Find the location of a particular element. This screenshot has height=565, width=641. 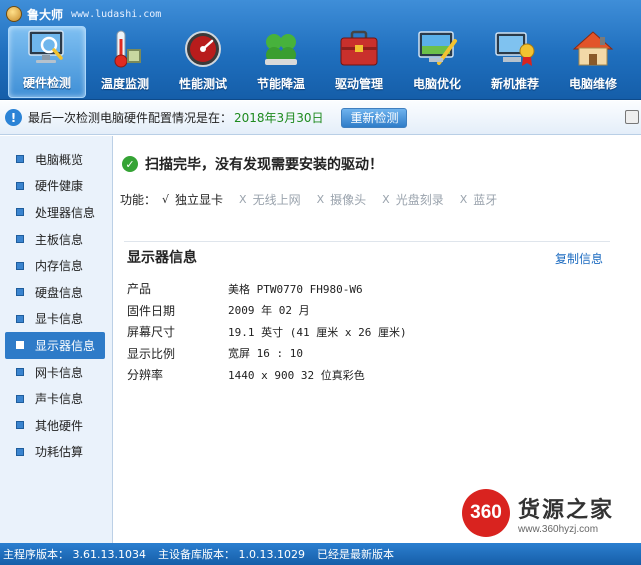

monitor-magnifier-icon is located at coordinates (46, 46).